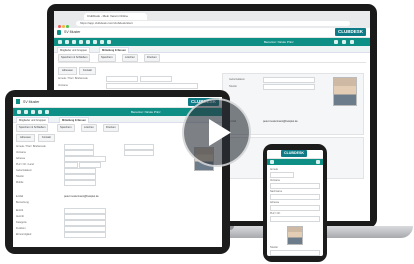 The height and width of the screenshot is (264, 414). I want to click on field-label: Nachname, so click(276, 191).